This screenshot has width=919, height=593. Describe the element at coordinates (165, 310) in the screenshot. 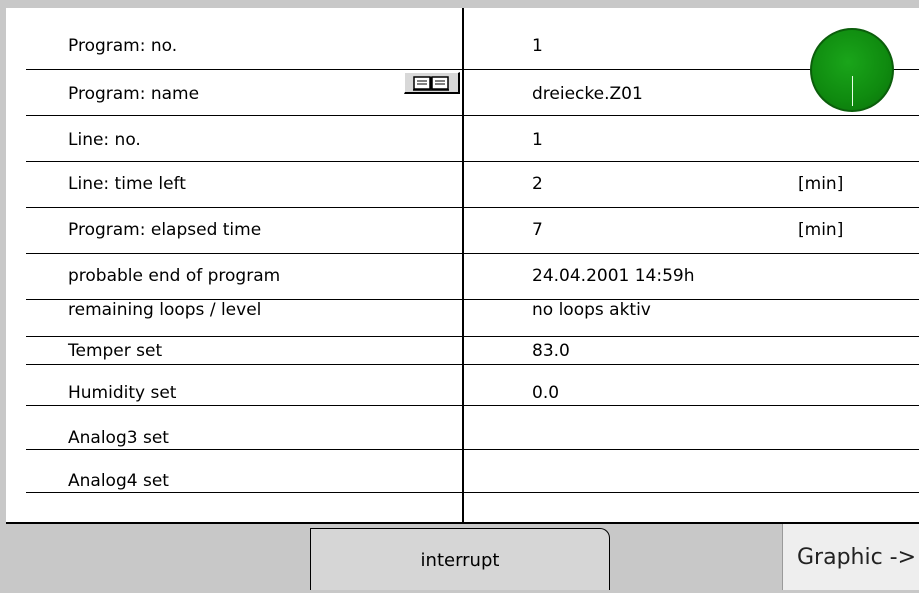

I see `label-remaining-loops: remaining loops / level` at that location.